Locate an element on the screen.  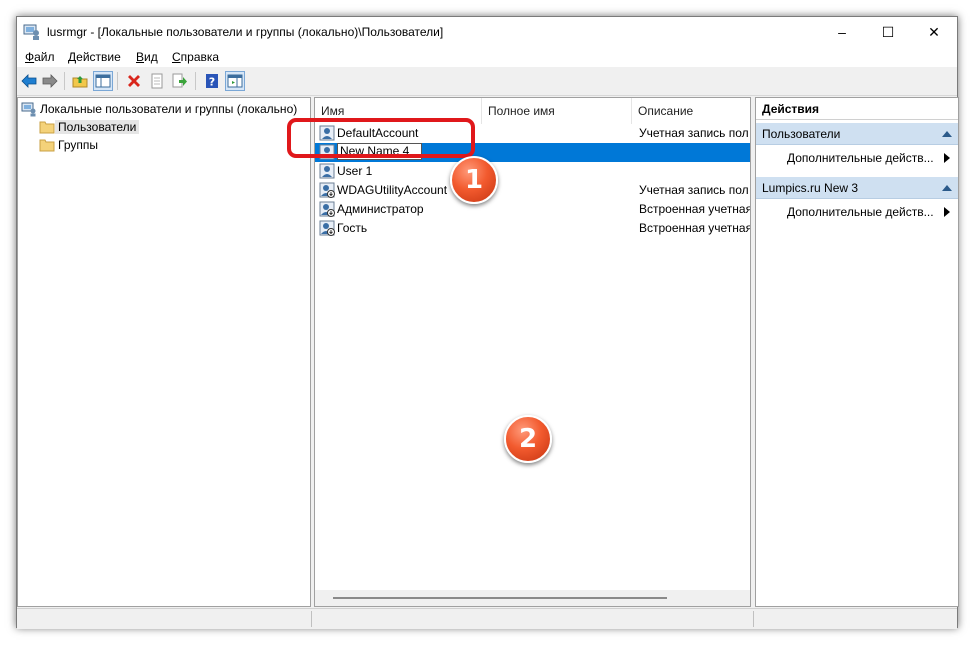
delete-icon is located at coordinates (134, 81).